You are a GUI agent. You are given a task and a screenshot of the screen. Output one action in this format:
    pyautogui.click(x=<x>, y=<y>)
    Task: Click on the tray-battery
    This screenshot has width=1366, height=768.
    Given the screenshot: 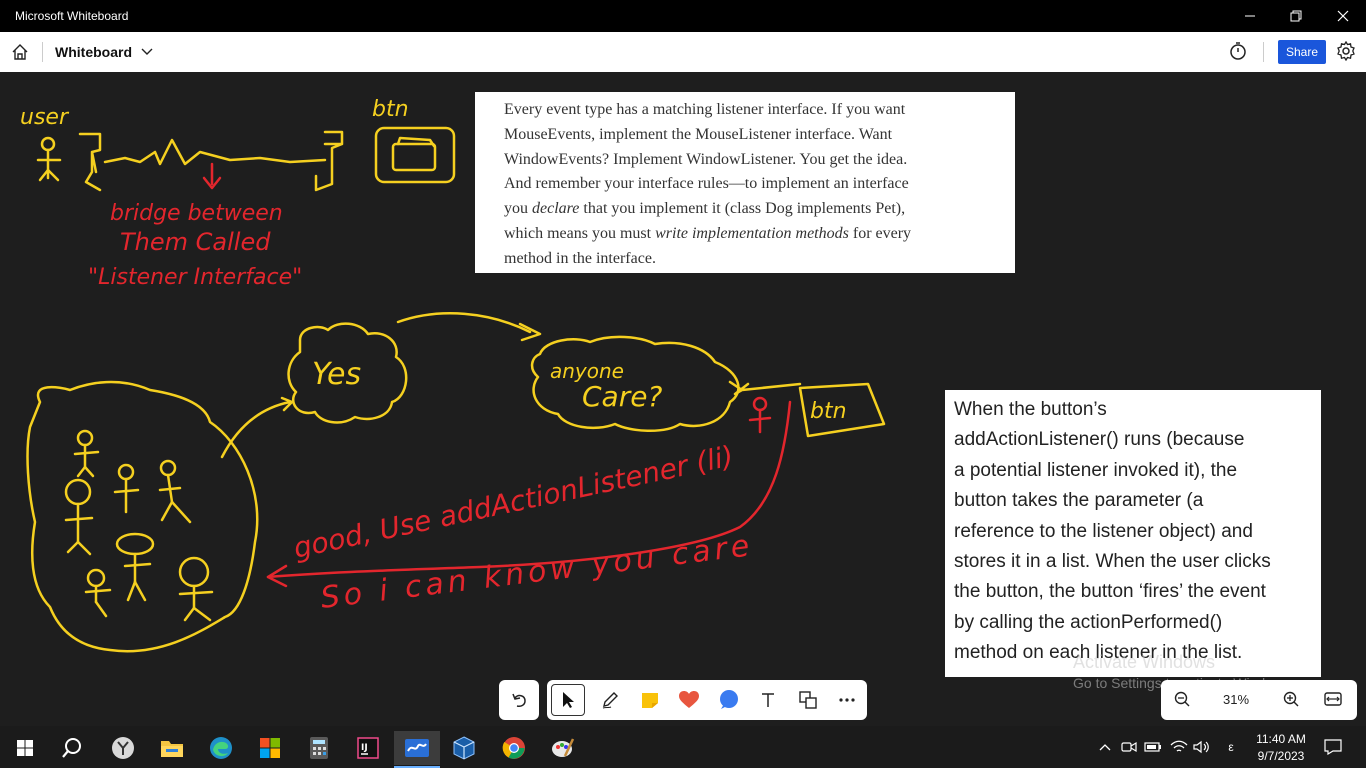 What is the action you would take?
    pyautogui.click(x=1153, y=747)
    